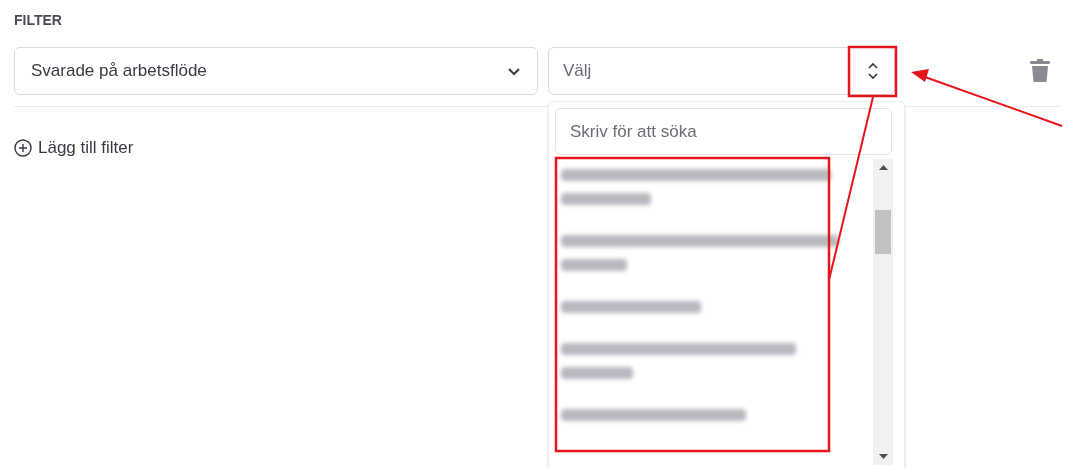  I want to click on add-filter-link: Lägg till filter, so click(74, 148).